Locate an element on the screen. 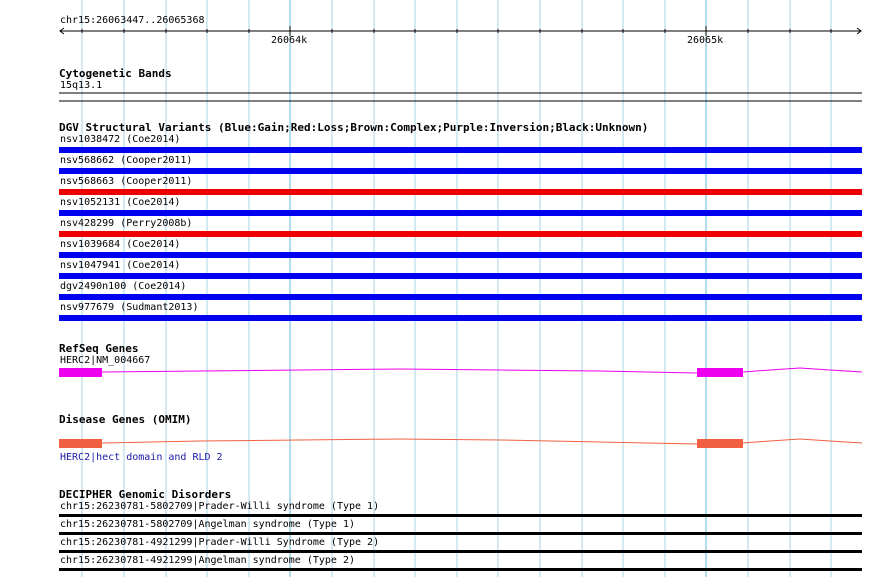 The image size is (890, 577). refseq-gene-label: HERC2|NM_004667 is located at coordinates (105, 361).